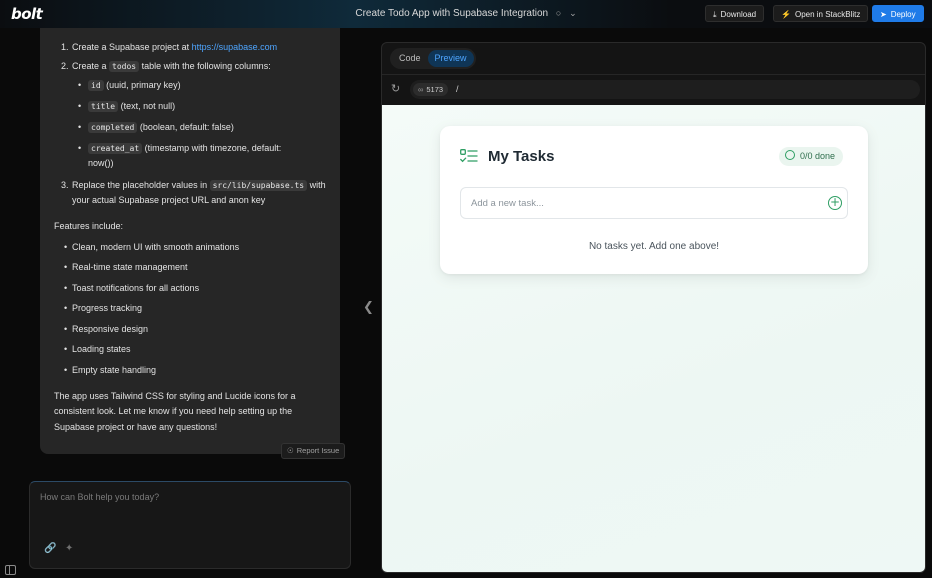  Describe the element at coordinates (521, 156) in the screenshot. I see `page-title: My Tasks` at that location.